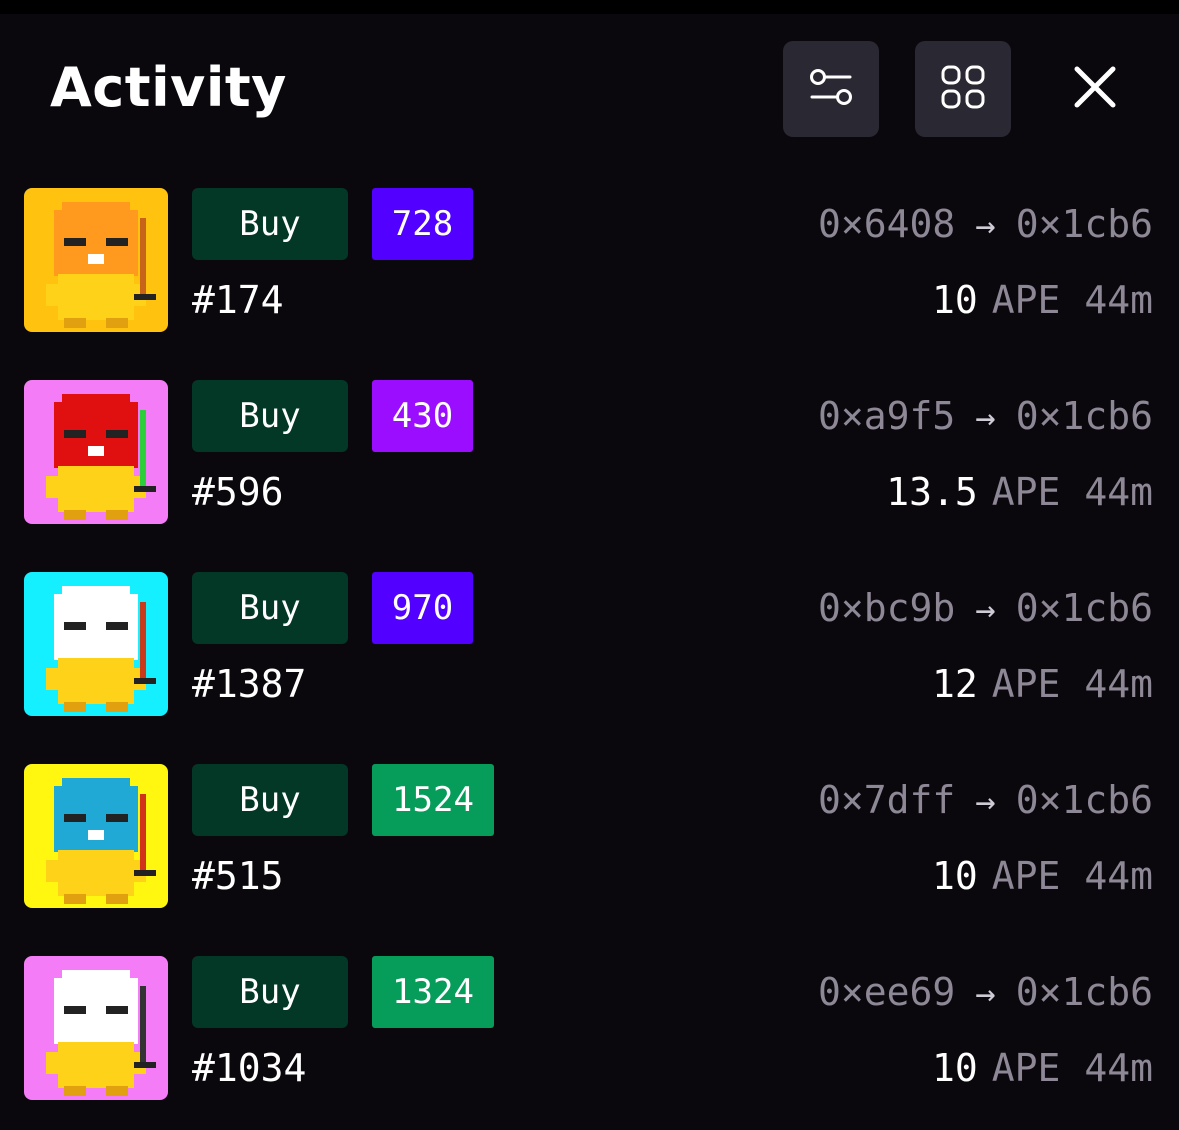  What do you see at coordinates (238, 300) in the screenshot?
I see `token-id: #174` at bounding box center [238, 300].